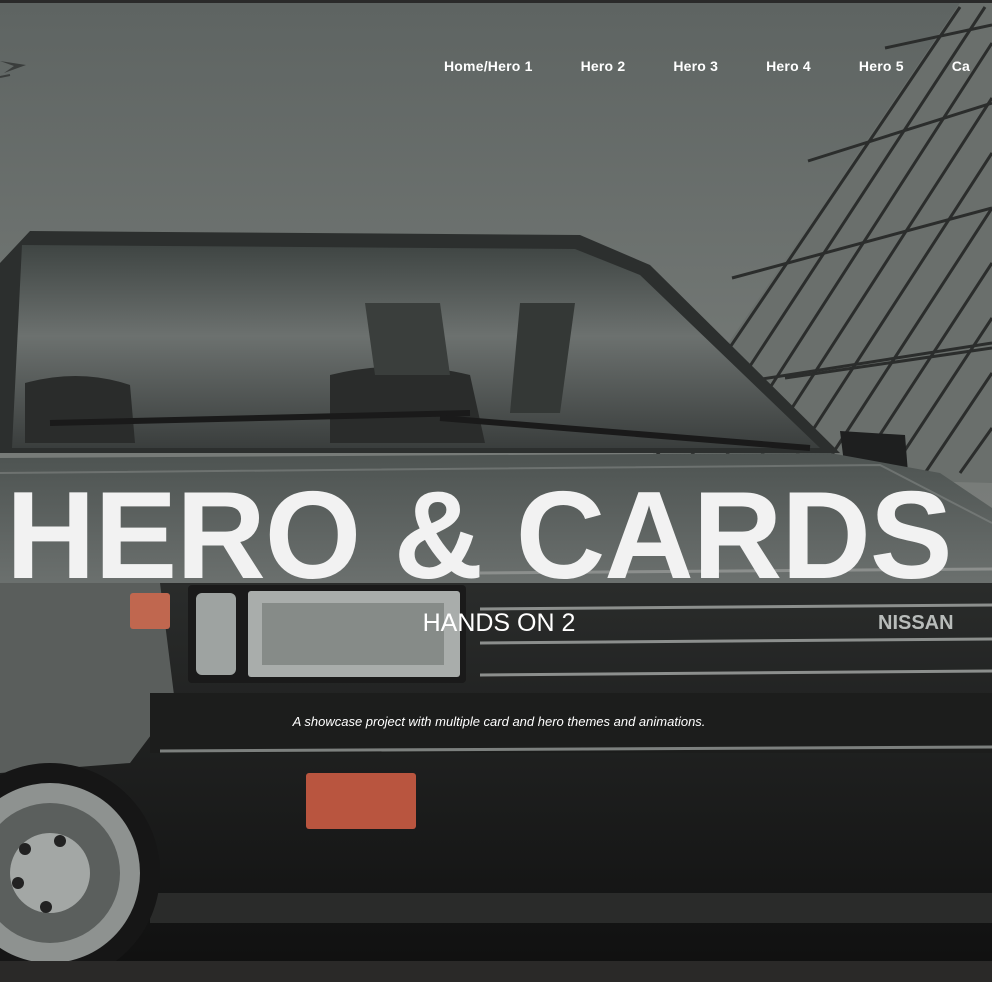 The height and width of the screenshot is (982, 992). What do you see at coordinates (788, 66) in the screenshot?
I see `nav-link-hero-4: Hero 4` at bounding box center [788, 66].